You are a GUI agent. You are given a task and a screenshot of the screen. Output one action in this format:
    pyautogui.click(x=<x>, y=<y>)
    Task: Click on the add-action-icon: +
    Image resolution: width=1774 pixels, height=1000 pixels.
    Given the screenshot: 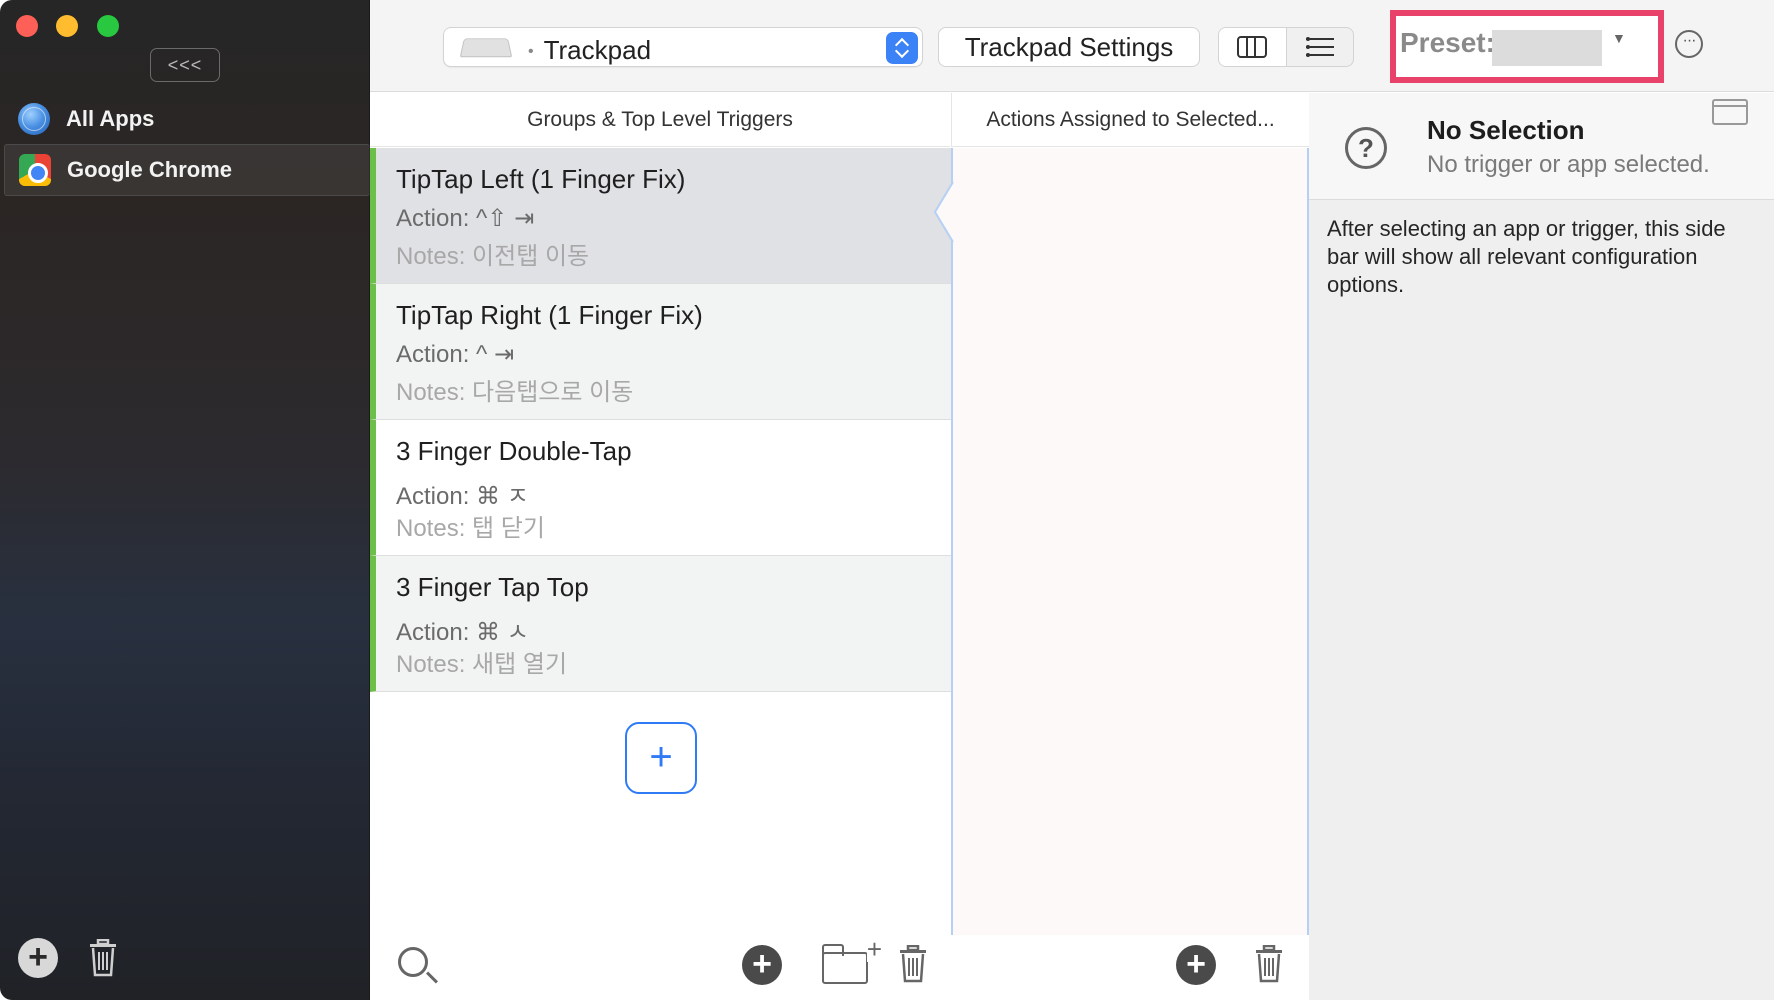 What is the action you would take?
    pyautogui.click(x=1196, y=965)
    